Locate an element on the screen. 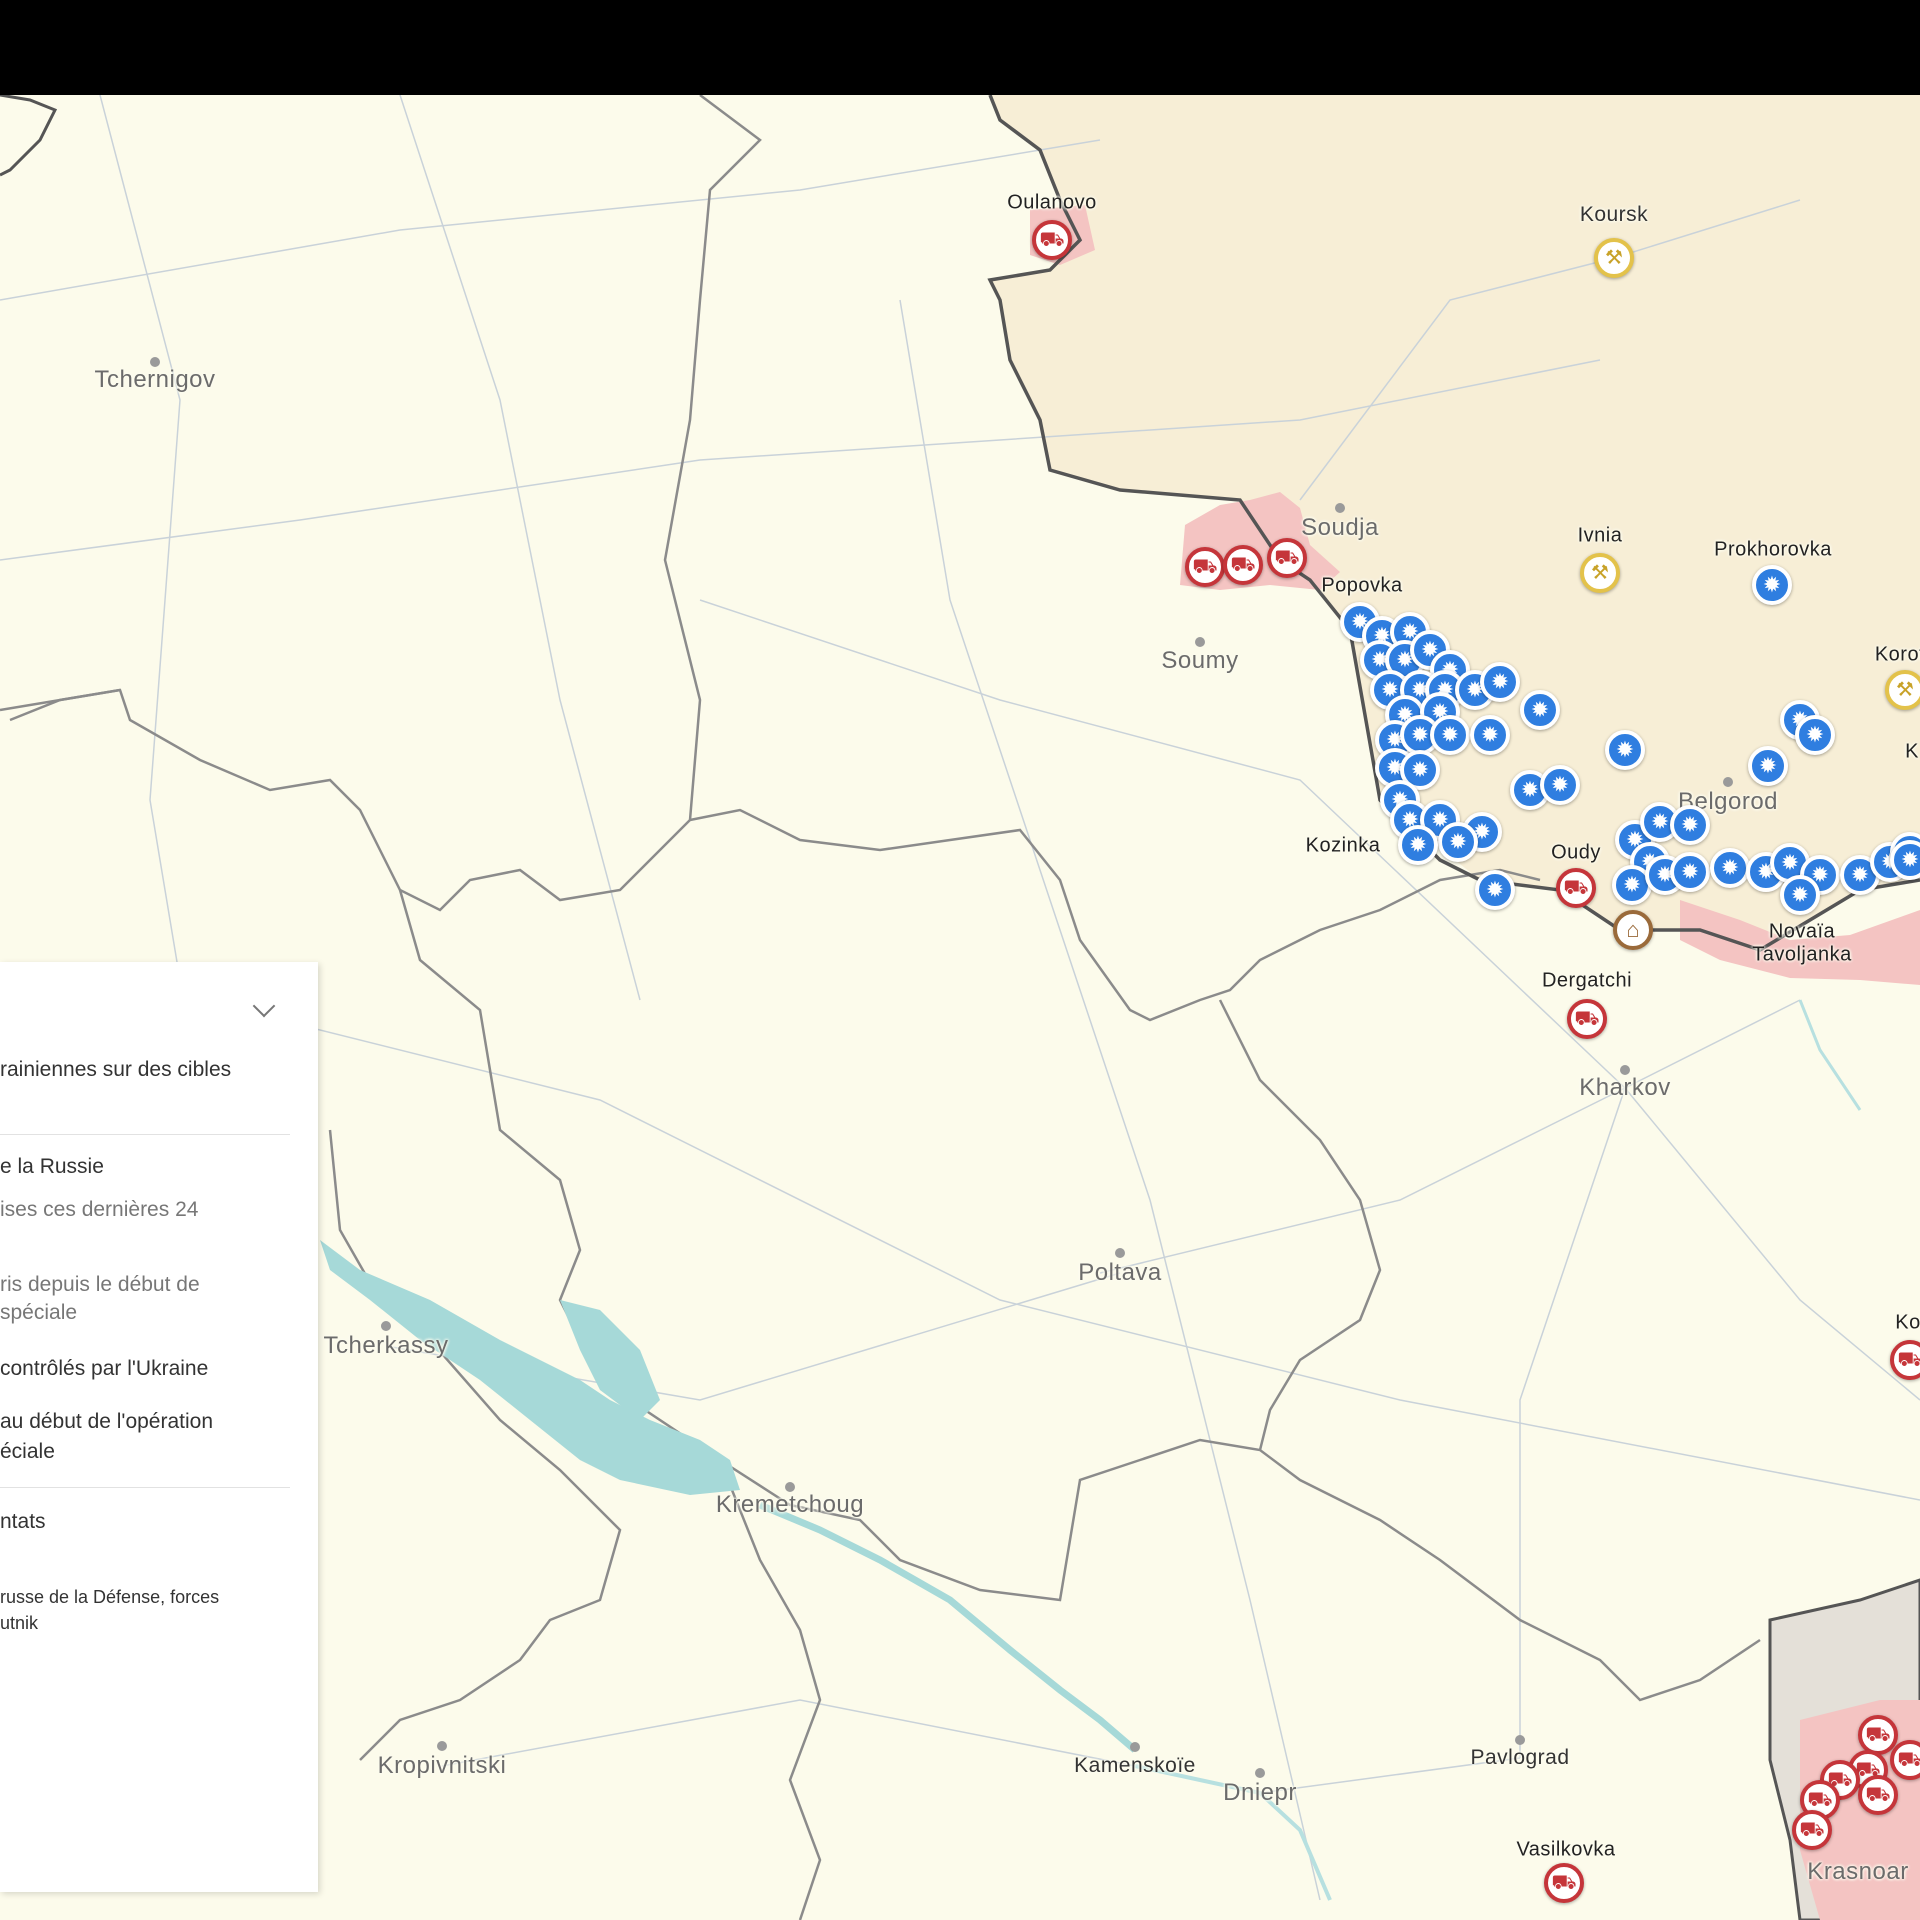  city-label-ivnia: Ivnia is located at coordinates (1600, 535).